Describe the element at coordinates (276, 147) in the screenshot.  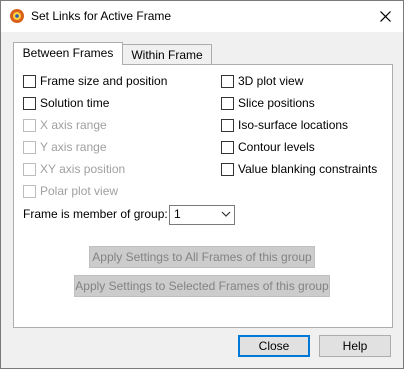
I see `checkbox-label: Contour levels` at that location.